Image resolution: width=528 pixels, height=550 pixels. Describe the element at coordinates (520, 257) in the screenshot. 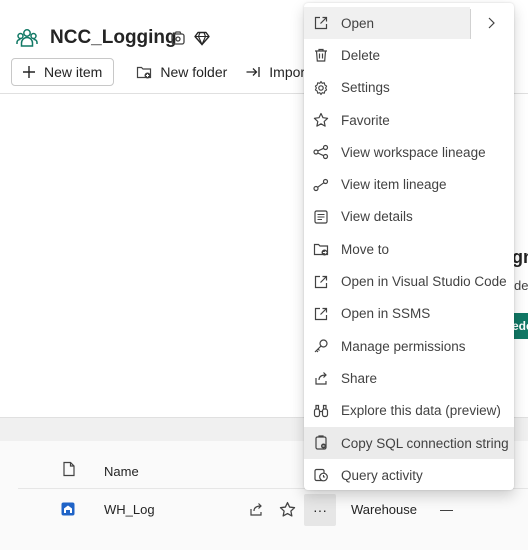

I see `promo-heading-partial: gn` at that location.